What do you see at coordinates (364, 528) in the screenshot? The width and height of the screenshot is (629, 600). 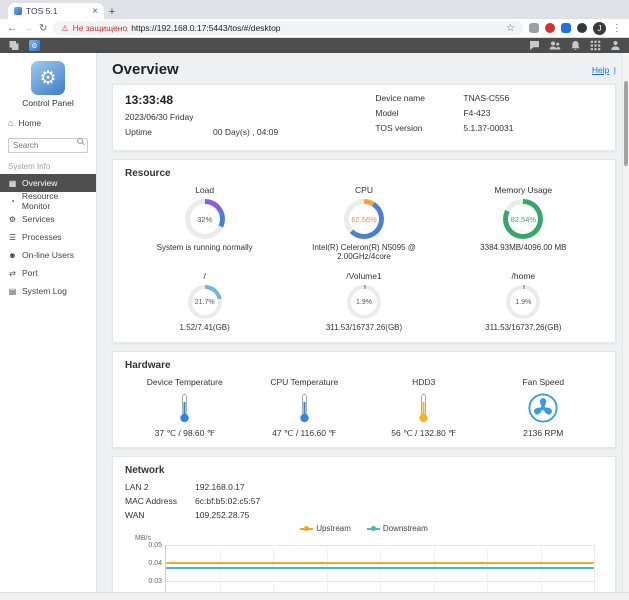 I see `chart-legend: Upstream Downstream` at bounding box center [364, 528].